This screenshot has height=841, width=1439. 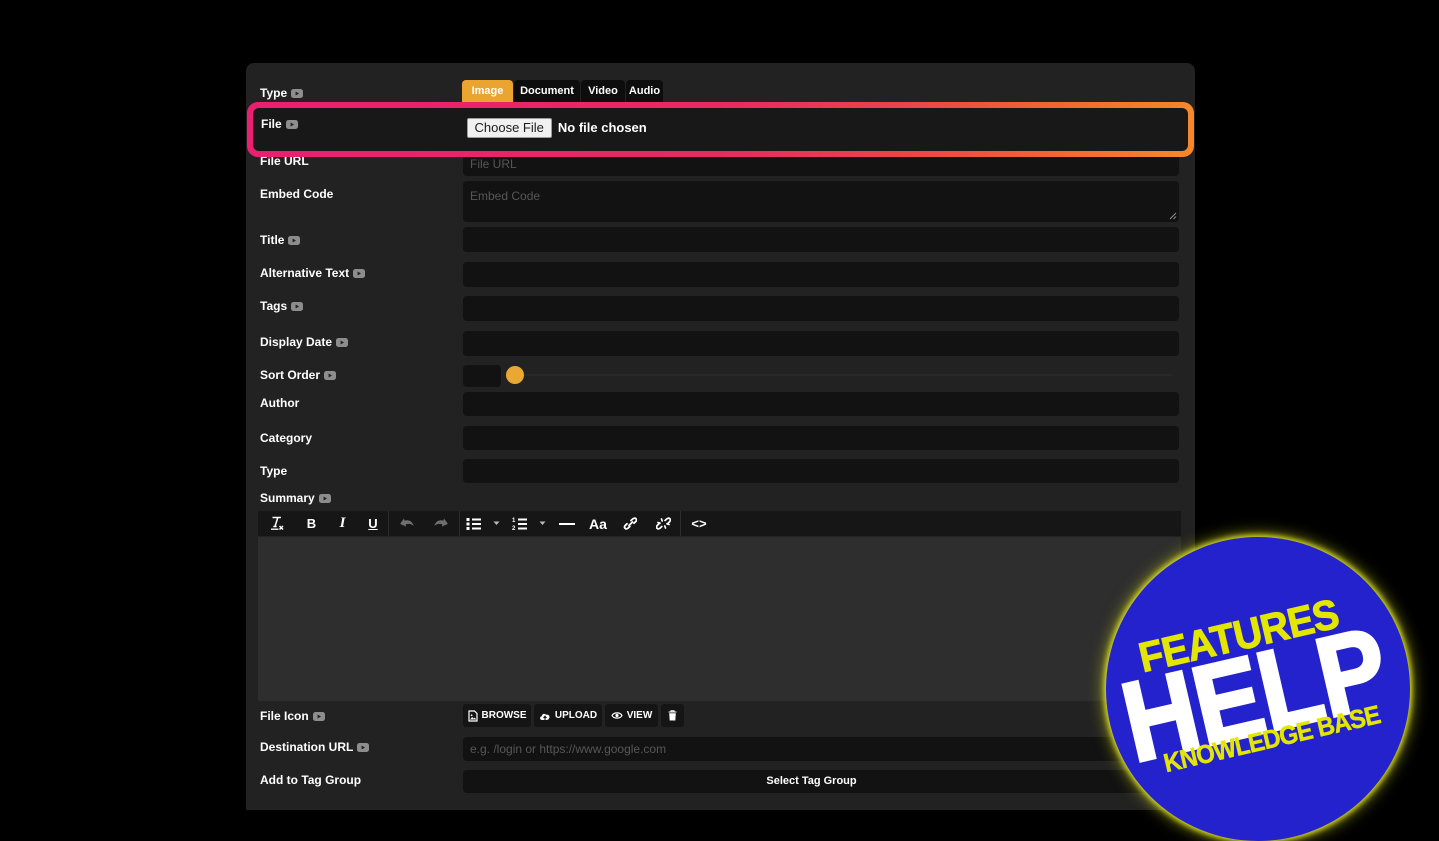 I want to click on svg-text: 1, so click(x=514, y=521).